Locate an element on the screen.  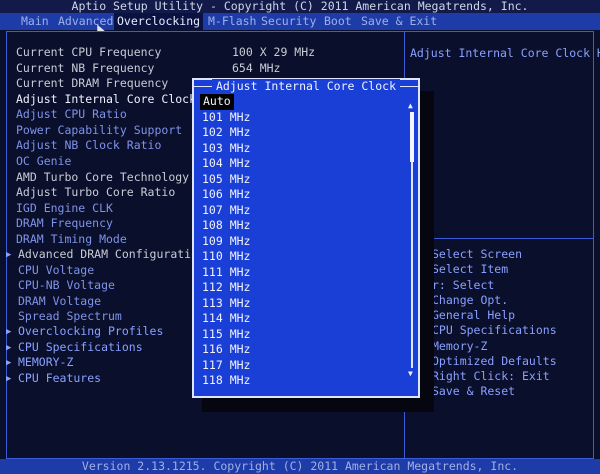
popup-option: 102 MHz is located at coordinates (226, 133).